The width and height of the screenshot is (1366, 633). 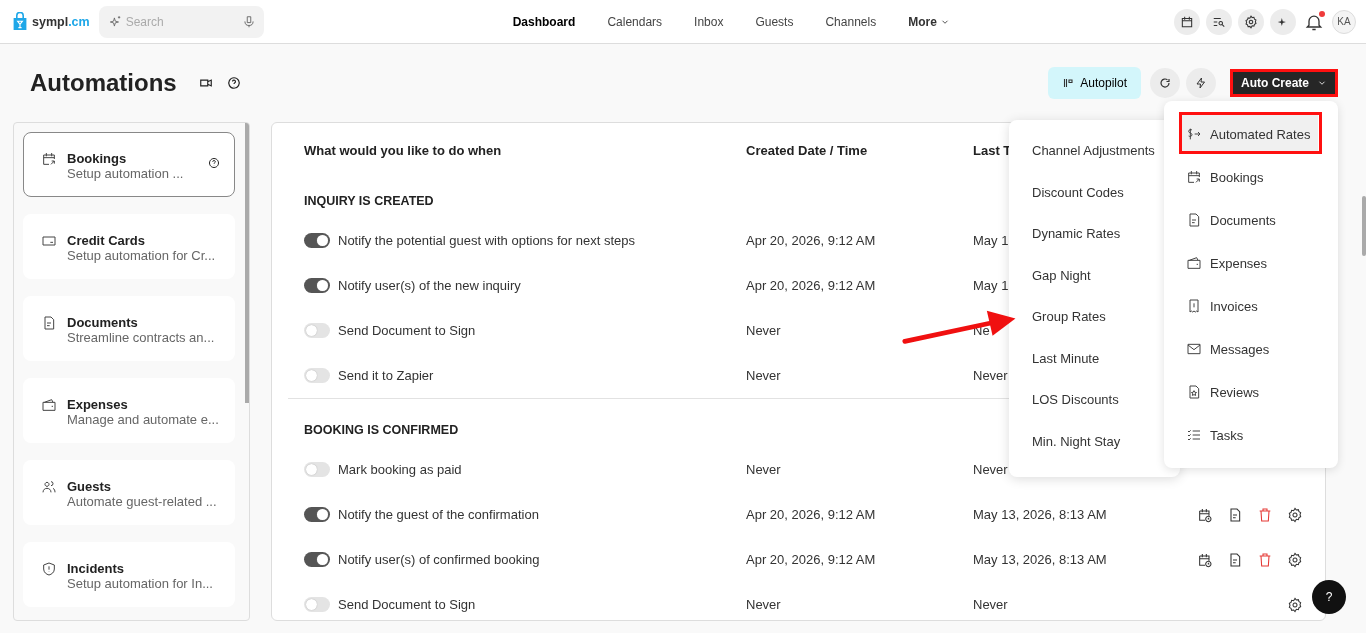 I want to click on bolt-button, so click(x=1201, y=83).